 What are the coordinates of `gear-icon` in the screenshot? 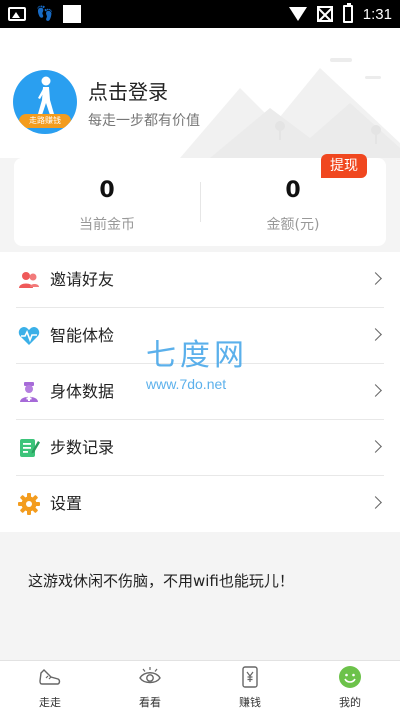 It's located at (29, 504).